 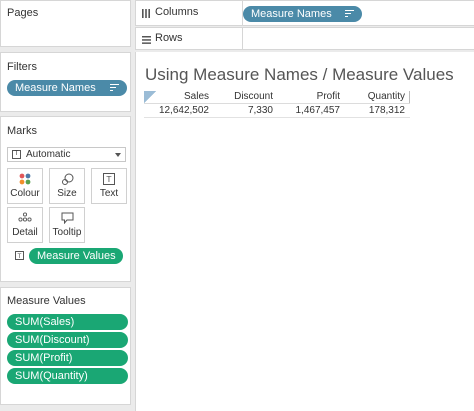 What do you see at coordinates (328, 96) in the screenshot?
I see `header-profit: Profit` at bounding box center [328, 96].